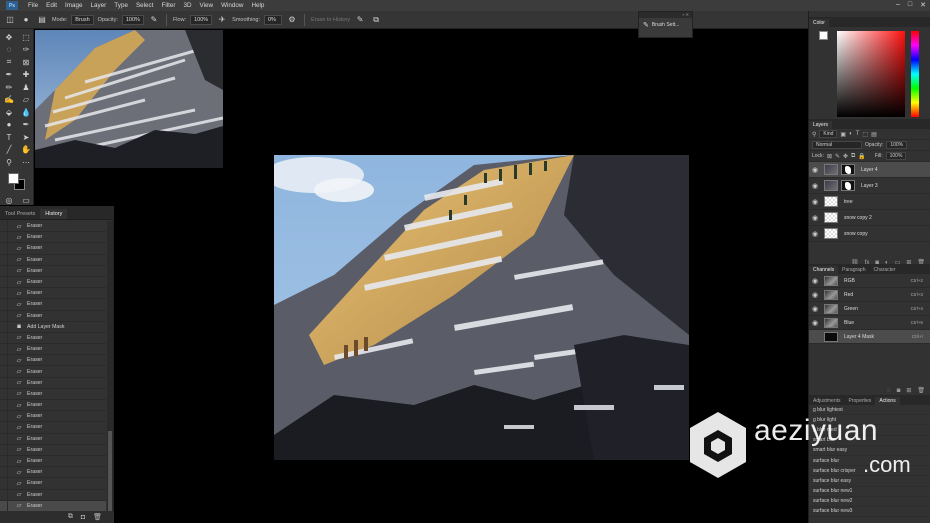 This screenshot has height=523, width=930. Describe the element at coordinates (860, 401) in the screenshot. I see `tab-properties: Properties` at that location.